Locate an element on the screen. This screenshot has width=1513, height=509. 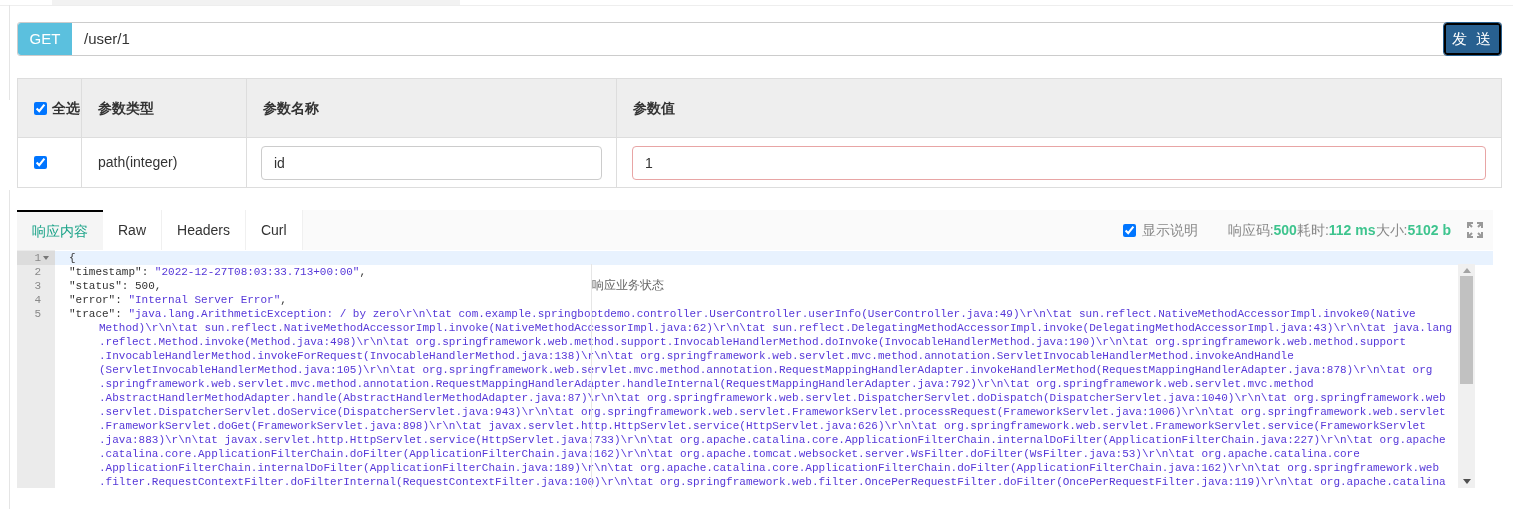
code-line: .filter.RequestContextFilter.doFilterInternal(RequestContextFilter.java:100)\r\n\tat org.springframework.web.filter.OncePerRequestFilter.doFilter(OncePerRequestFilter.java:119)\r\n\tat org.apache.catalina is located at coordinates (772, 482).